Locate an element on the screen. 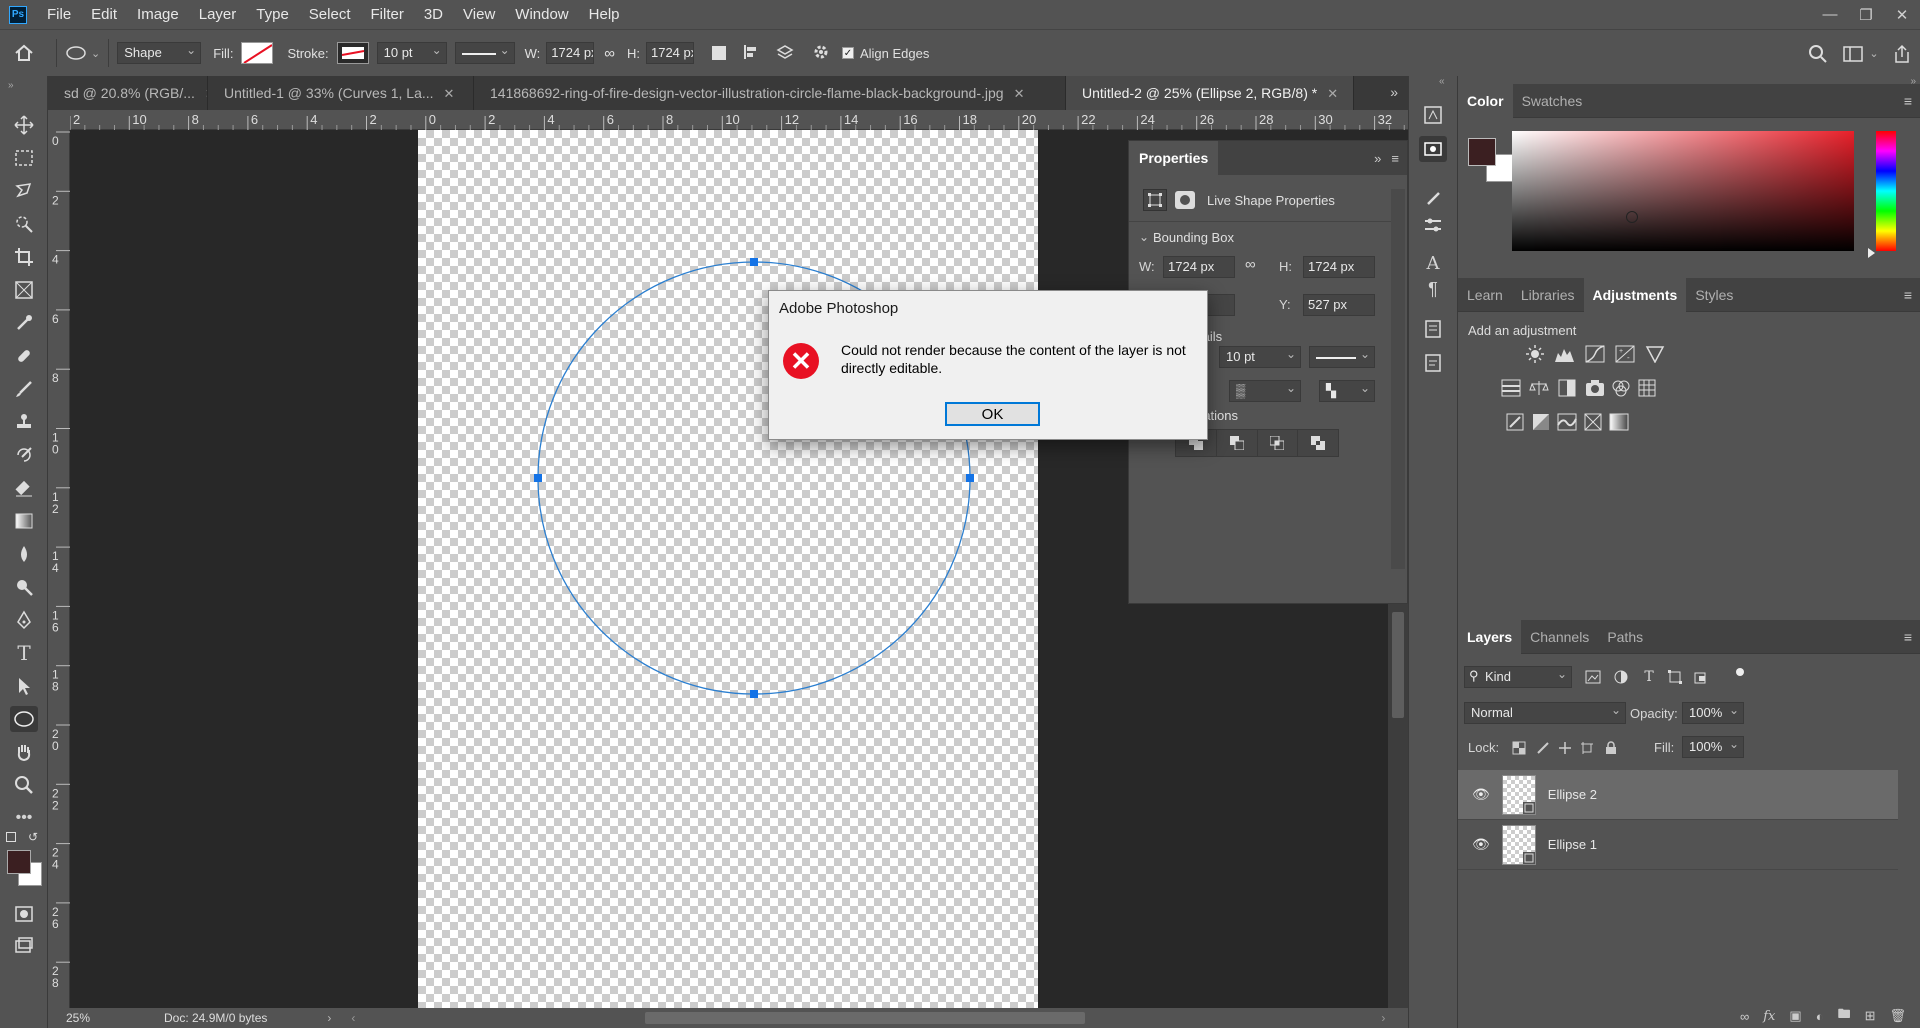 The width and height of the screenshot is (1920, 1028). ellipse-tool-icon is located at coordinates (24, 719).